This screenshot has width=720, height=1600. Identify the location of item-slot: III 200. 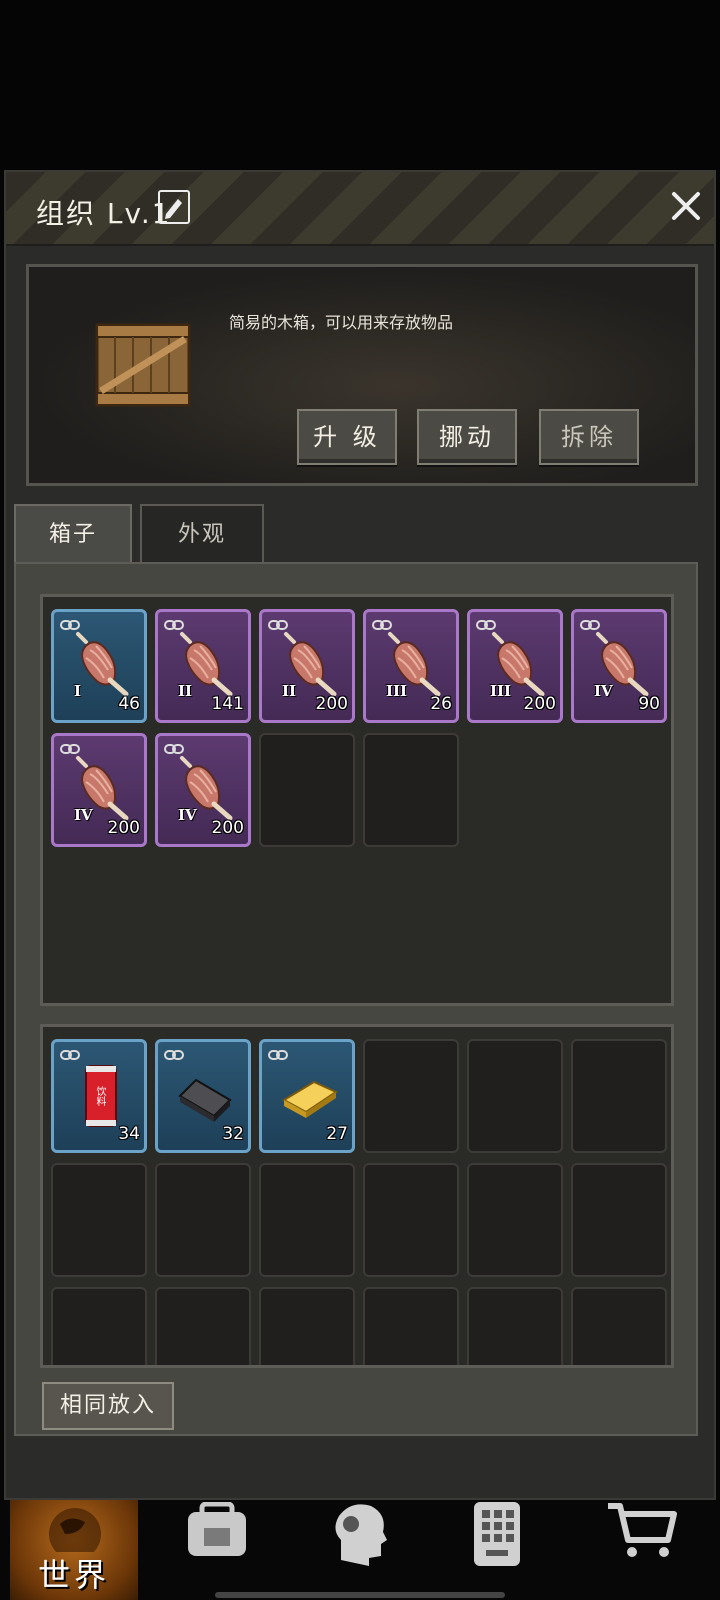
(515, 666).